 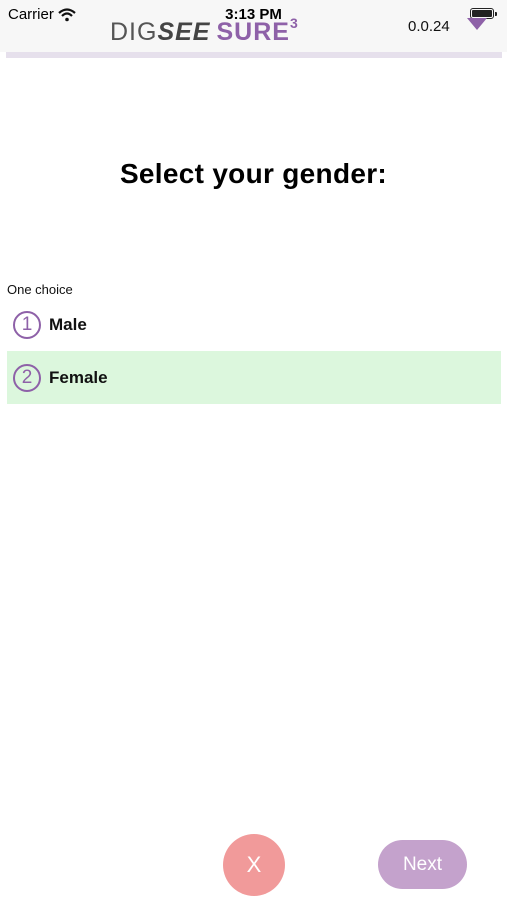 What do you see at coordinates (254, 324) in the screenshot?
I see `option-male: 1 Male` at bounding box center [254, 324].